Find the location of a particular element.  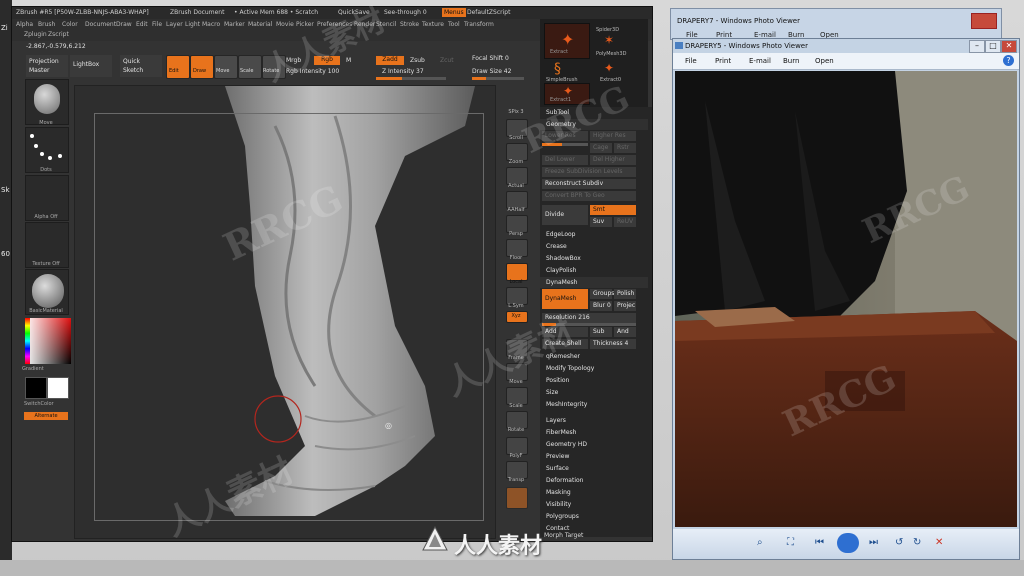

close-button: ✕ is located at coordinates (1009, 46).